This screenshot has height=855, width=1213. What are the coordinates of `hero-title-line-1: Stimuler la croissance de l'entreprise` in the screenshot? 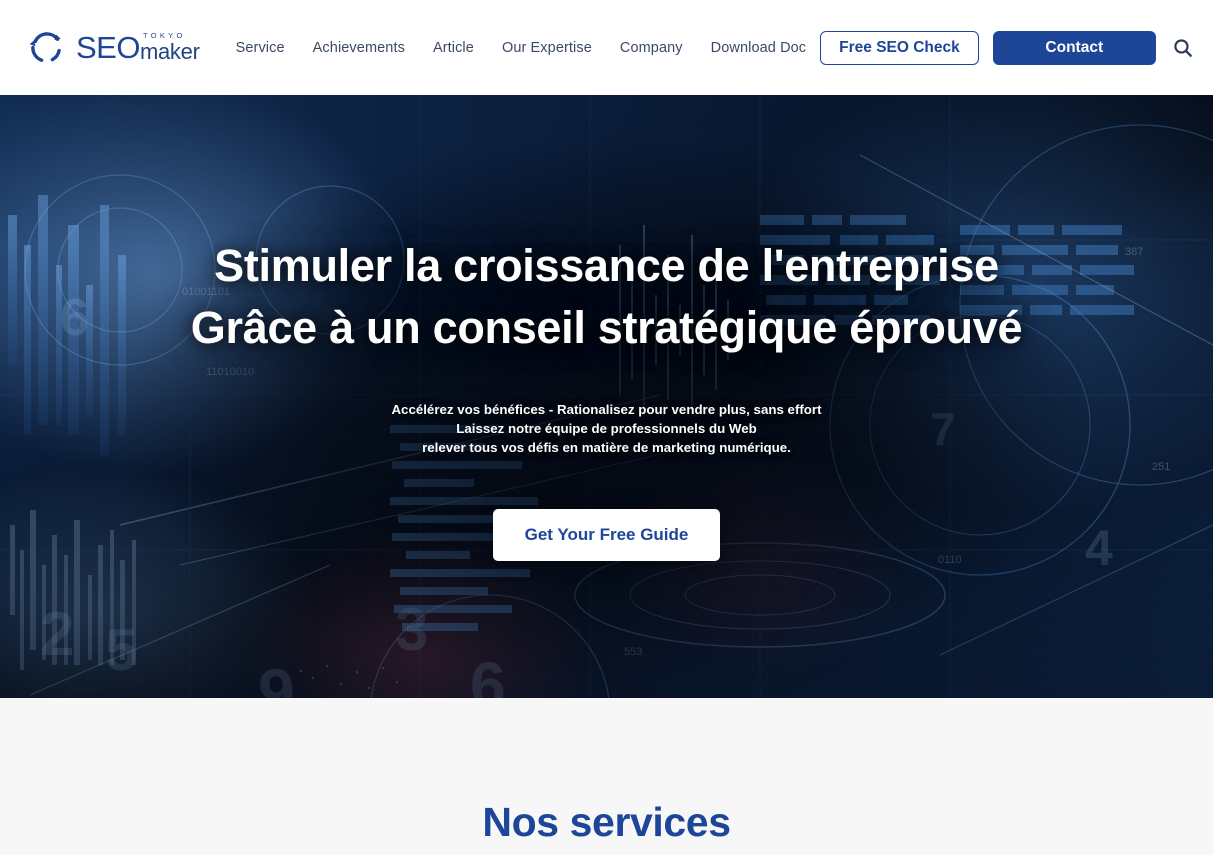 It's located at (606, 265).